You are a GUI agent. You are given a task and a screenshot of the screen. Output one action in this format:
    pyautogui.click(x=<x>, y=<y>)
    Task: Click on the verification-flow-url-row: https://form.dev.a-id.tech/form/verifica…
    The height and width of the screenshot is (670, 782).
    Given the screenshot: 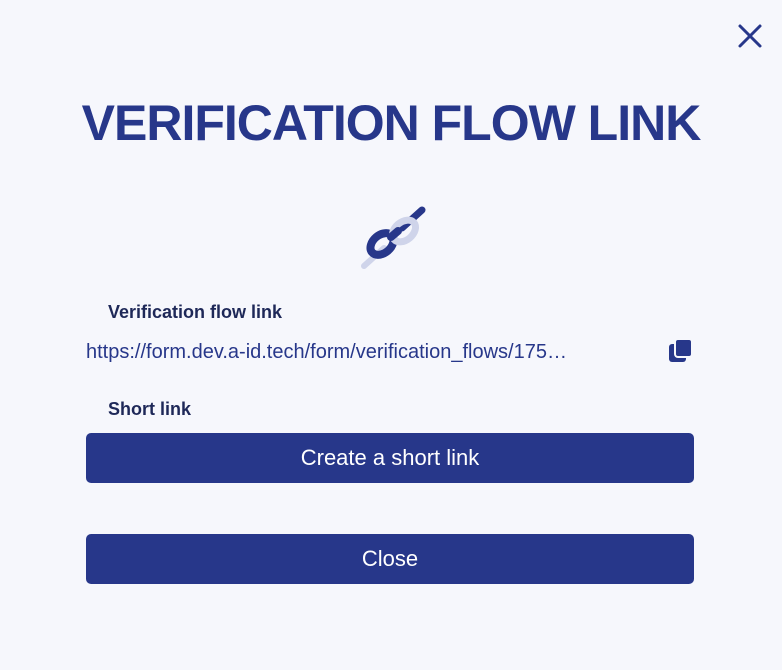 What is the action you would take?
    pyautogui.click(x=390, y=352)
    